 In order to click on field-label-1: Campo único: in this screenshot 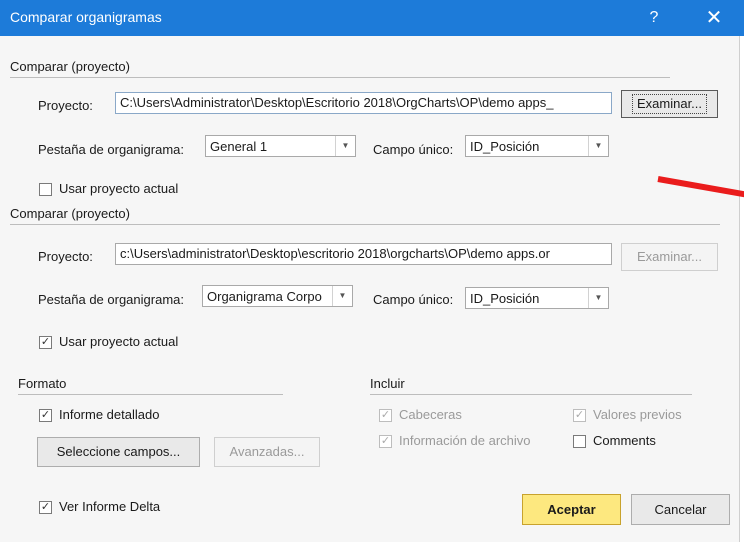, I will do `click(413, 149)`.